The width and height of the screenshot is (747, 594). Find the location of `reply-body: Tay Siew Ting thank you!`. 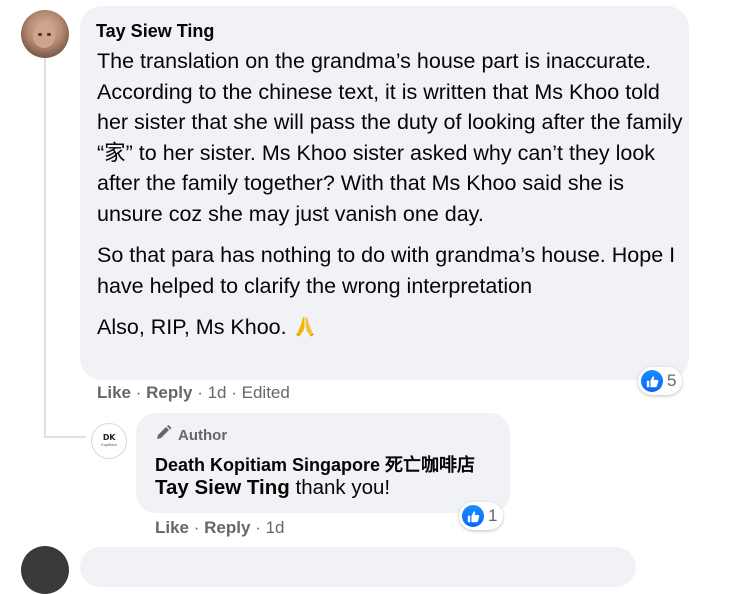

reply-body: Tay Siew Ting thank you! is located at coordinates (272, 488).